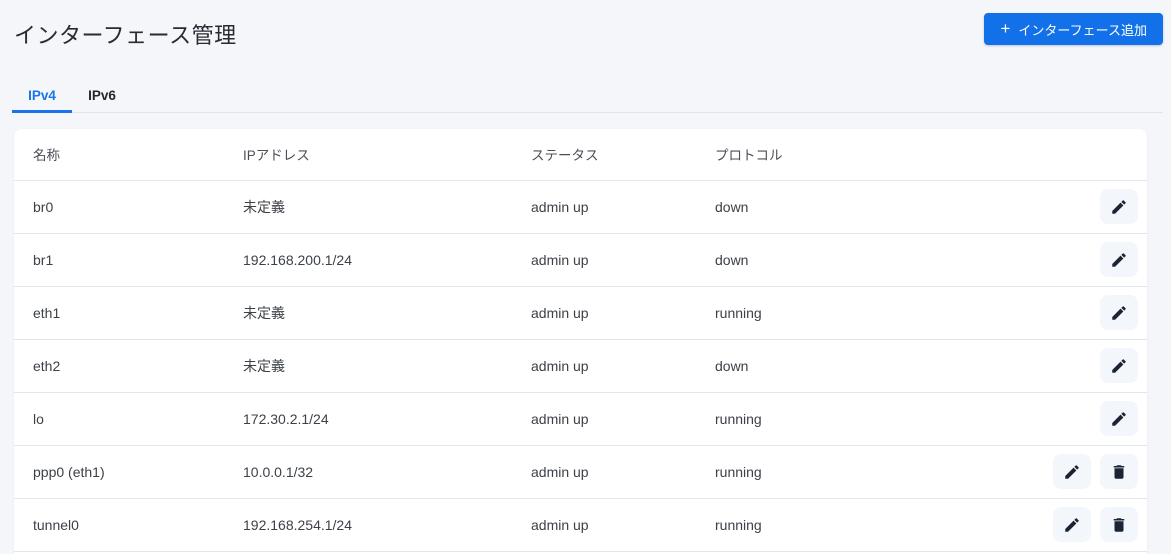 The width and height of the screenshot is (1171, 554). I want to click on cell-ip: 172.30.2.1/24, so click(387, 419).